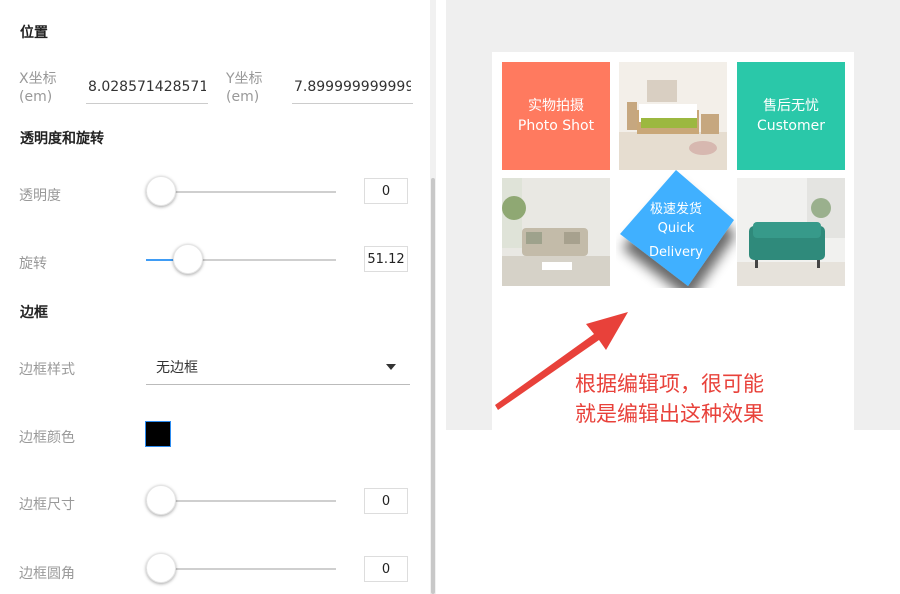 The width and height of the screenshot is (900, 594). What do you see at coordinates (386, 569) in the screenshot?
I see `border-radius-value-input: 0` at bounding box center [386, 569].